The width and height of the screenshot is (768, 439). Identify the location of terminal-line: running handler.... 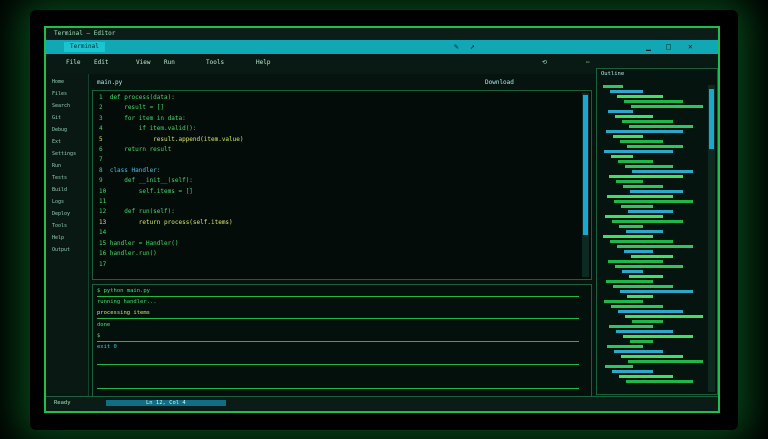
(127, 302).